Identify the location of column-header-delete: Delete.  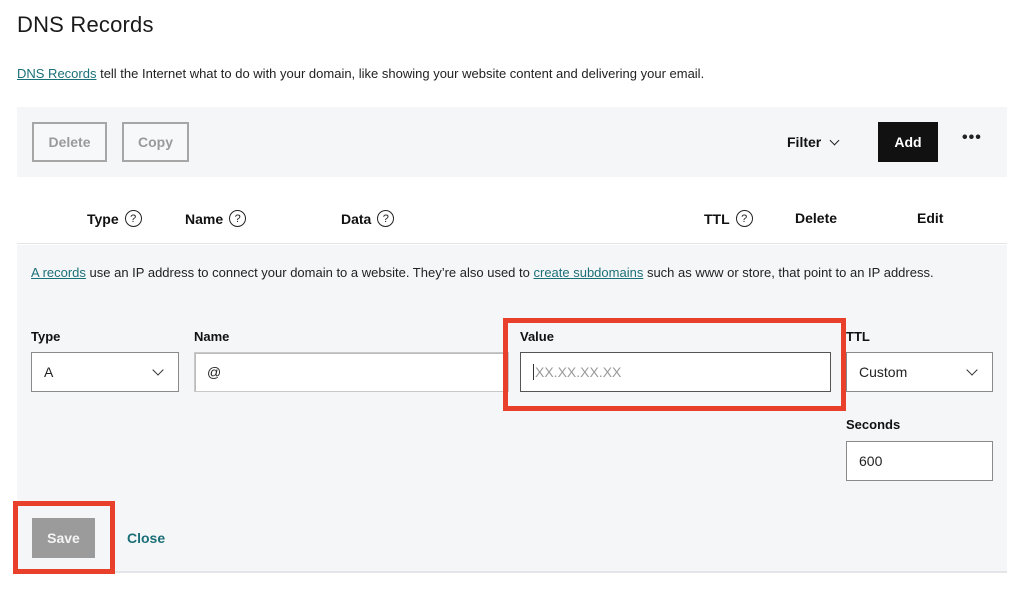
(816, 218).